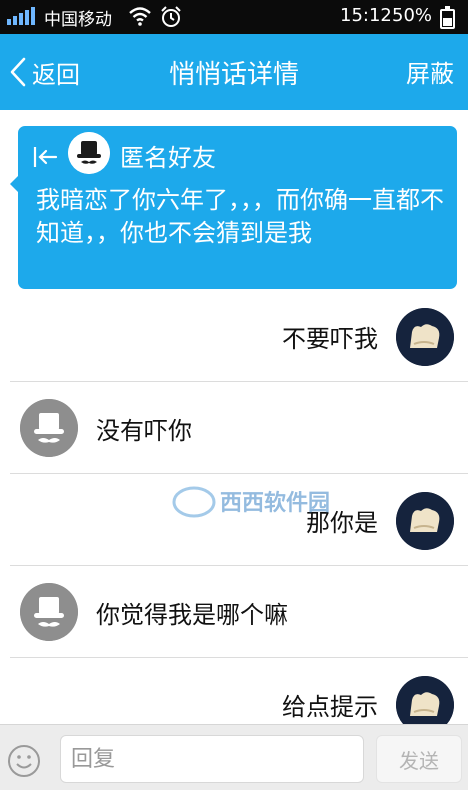 Image resolution: width=468 pixels, height=790 pixels. I want to click on message-text: 不要吓我, so click(330, 338).